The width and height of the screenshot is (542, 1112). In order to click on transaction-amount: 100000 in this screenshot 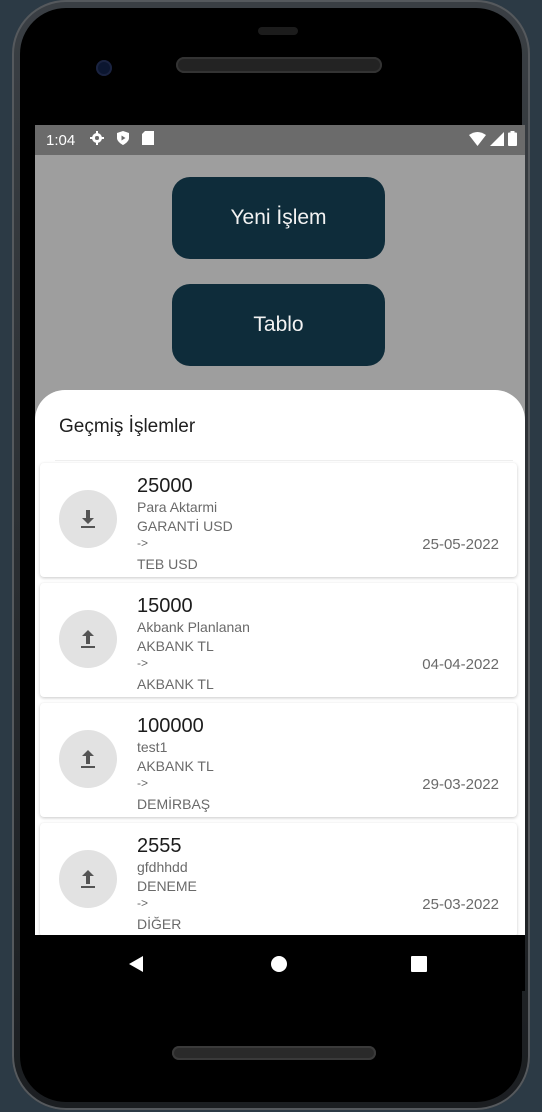, I will do `click(170, 726)`.